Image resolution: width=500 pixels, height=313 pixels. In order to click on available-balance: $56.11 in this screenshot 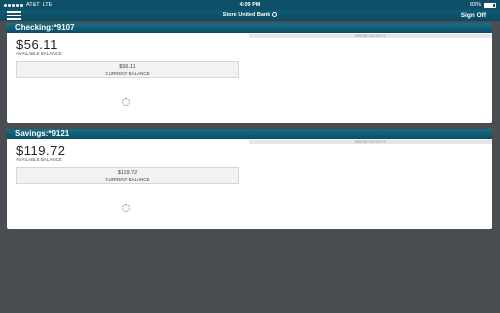, I will do `click(37, 44)`.